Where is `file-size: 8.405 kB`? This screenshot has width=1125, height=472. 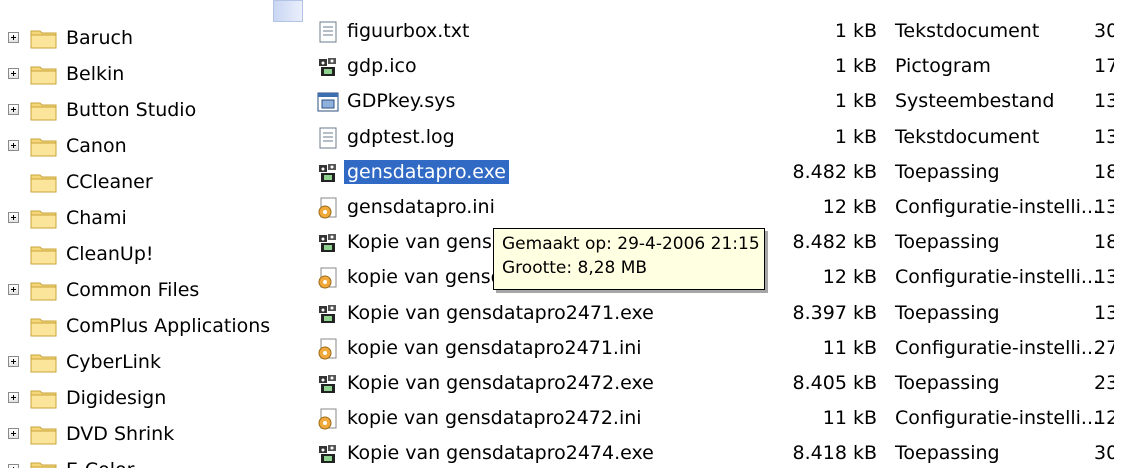 file-size: 8.405 kB is located at coordinates (834, 383).